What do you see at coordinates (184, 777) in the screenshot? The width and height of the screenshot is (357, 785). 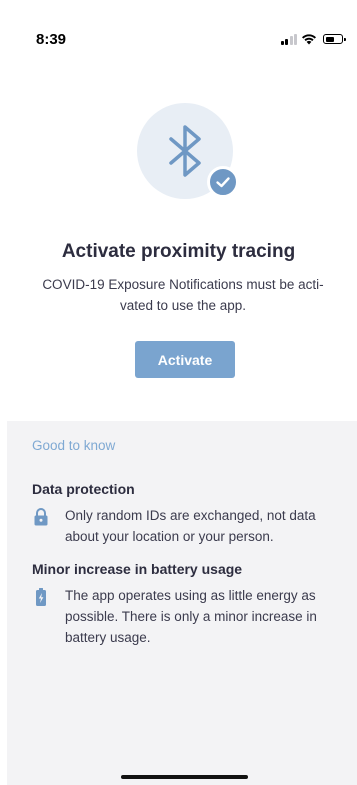 I see `home-indicator` at bounding box center [184, 777].